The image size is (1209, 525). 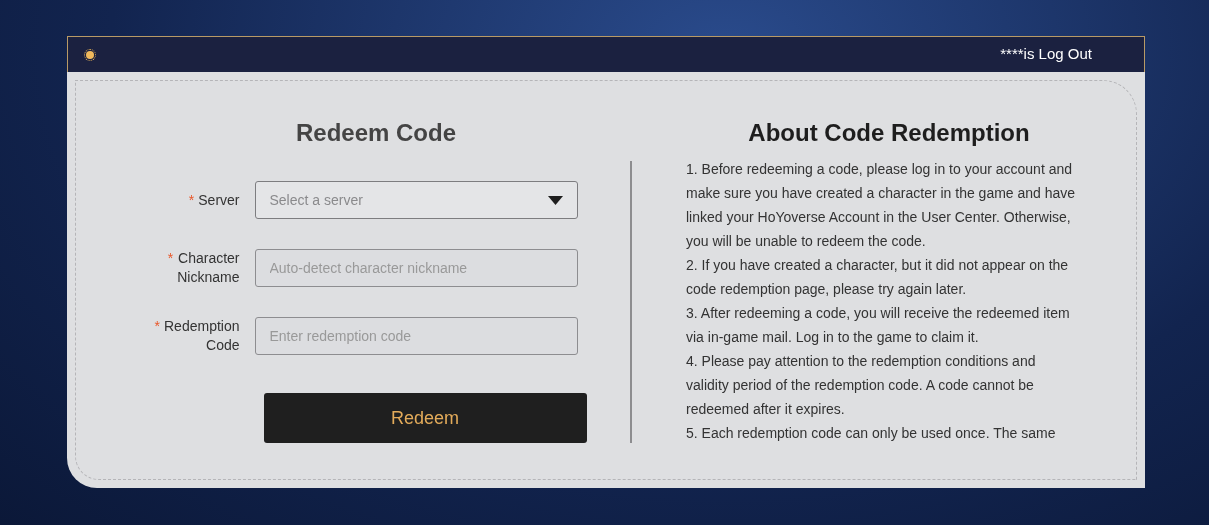 What do you see at coordinates (416, 336) in the screenshot?
I see `input-field: Enter redemption code` at bounding box center [416, 336].